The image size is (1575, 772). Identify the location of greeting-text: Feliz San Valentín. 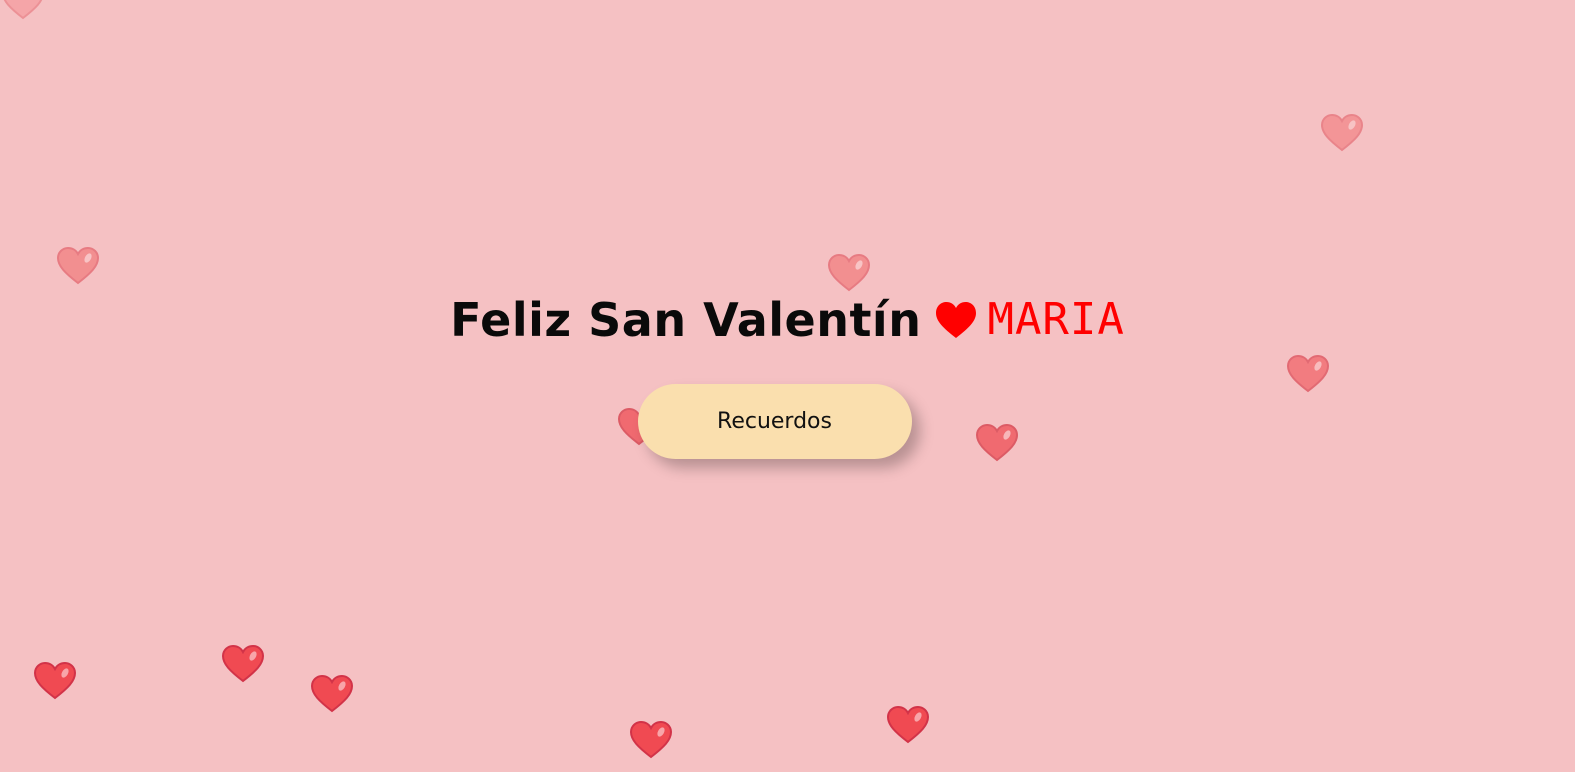
(686, 320).